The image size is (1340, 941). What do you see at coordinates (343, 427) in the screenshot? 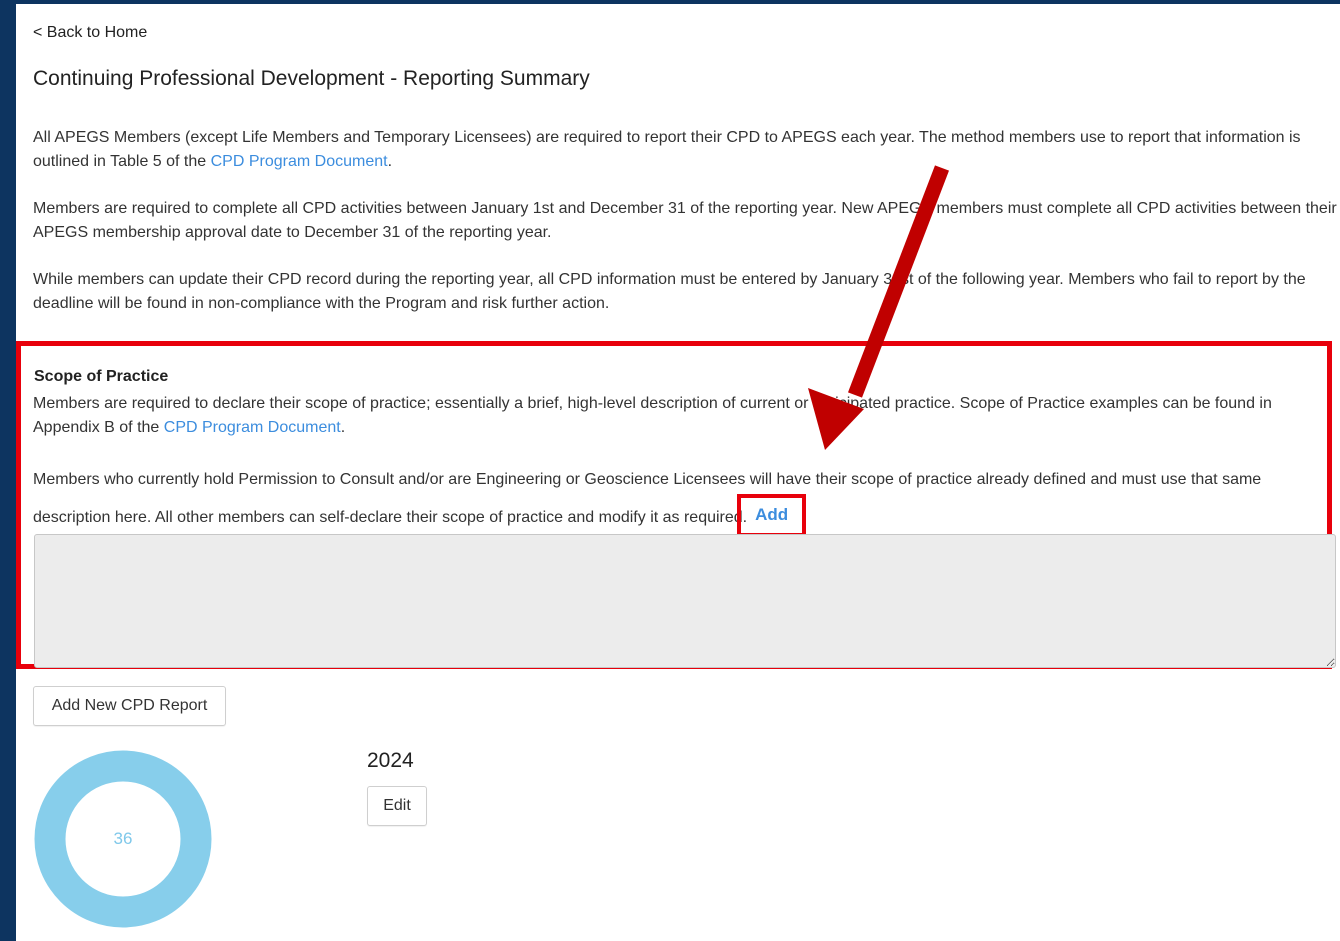
I see `scope-paragraph-1-end: .` at bounding box center [343, 427].